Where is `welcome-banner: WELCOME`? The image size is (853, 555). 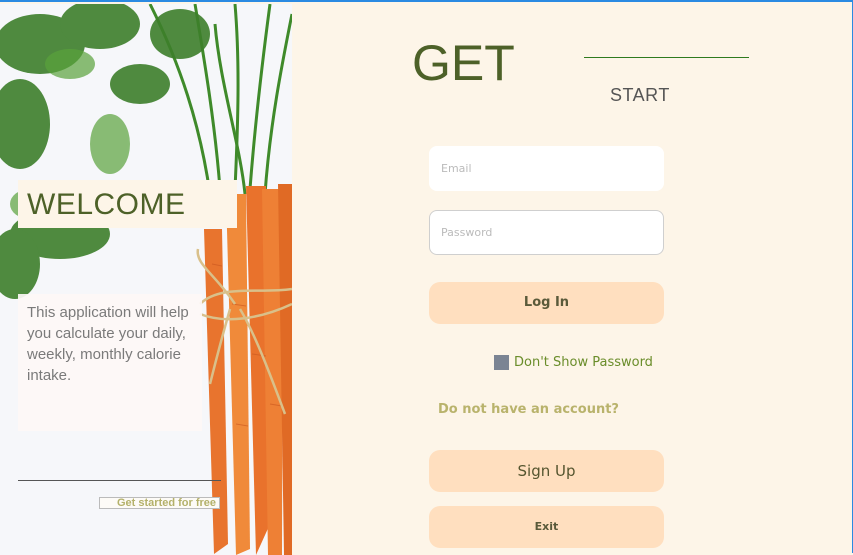
welcome-banner: WELCOME is located at coordinates (127, 204).